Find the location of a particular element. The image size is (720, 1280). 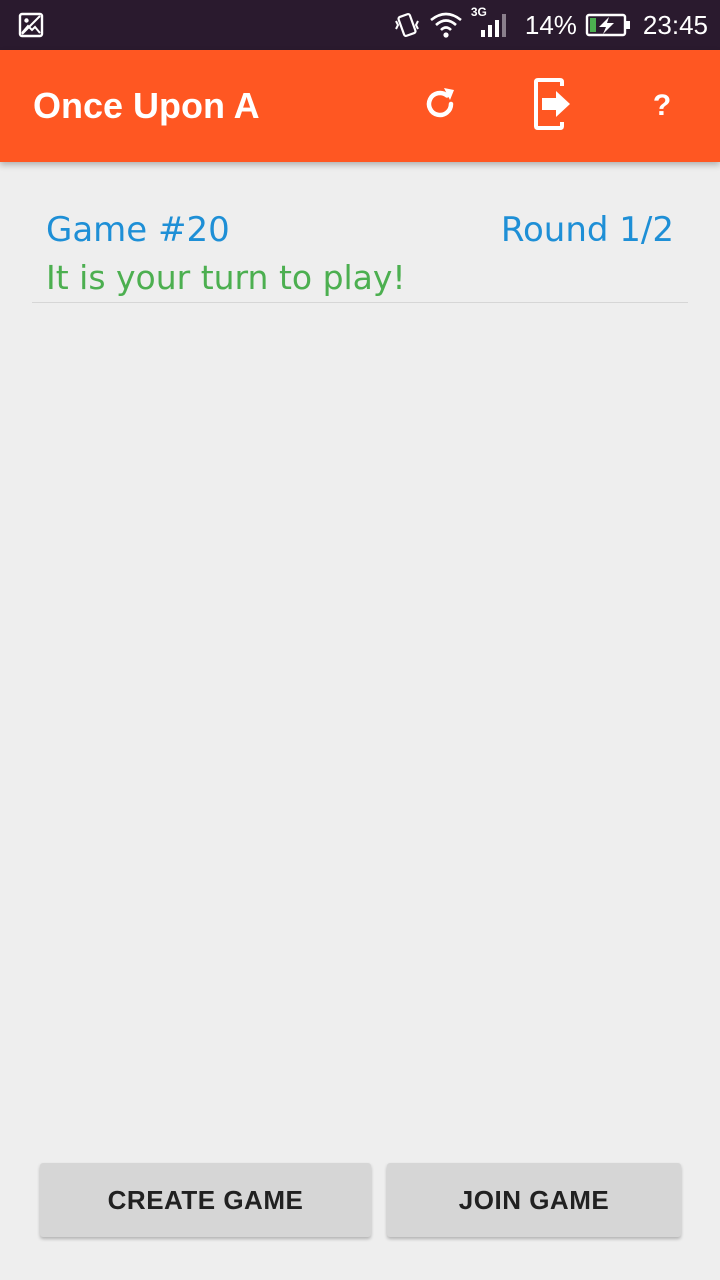

exit-button is located at coordinates (552, 106).